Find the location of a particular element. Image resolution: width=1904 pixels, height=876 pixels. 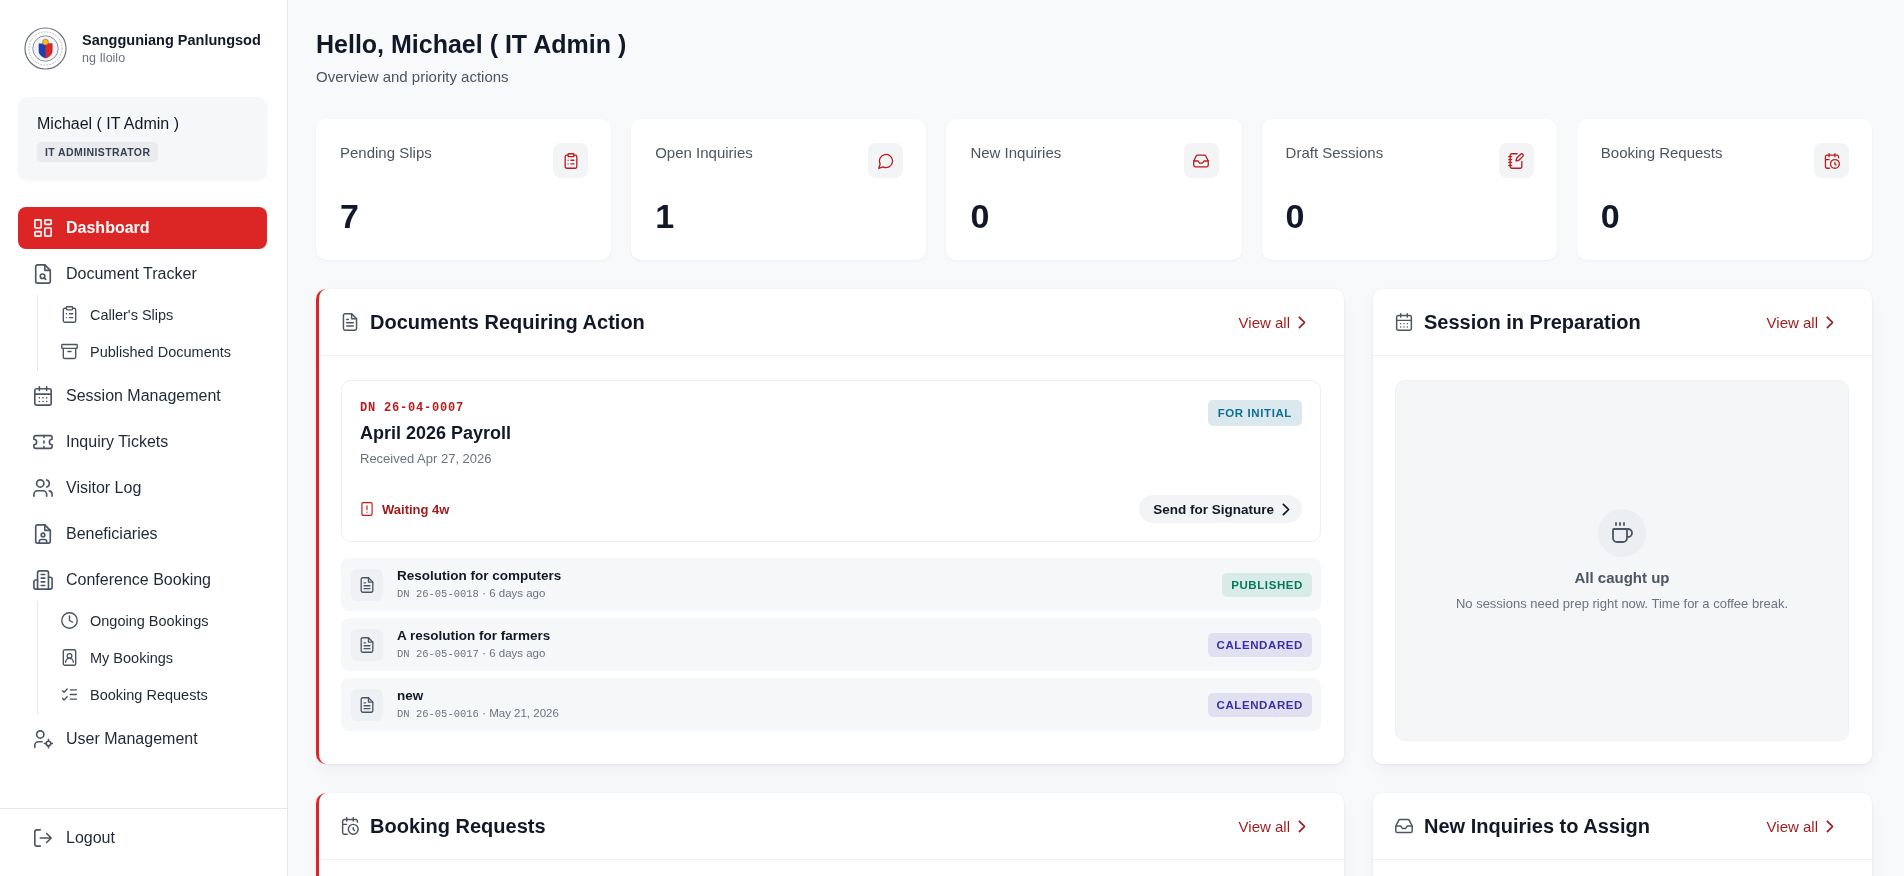

document-search-icon is located at coordinates (43, 274).